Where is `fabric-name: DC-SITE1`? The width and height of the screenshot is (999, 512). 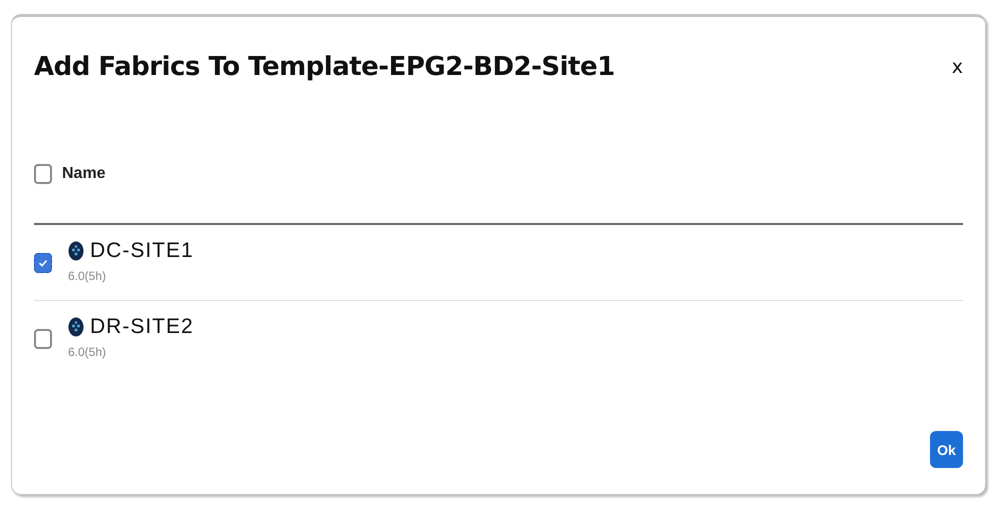 fabric-name: DC-SITE1 is located at coordinates (142, 250).